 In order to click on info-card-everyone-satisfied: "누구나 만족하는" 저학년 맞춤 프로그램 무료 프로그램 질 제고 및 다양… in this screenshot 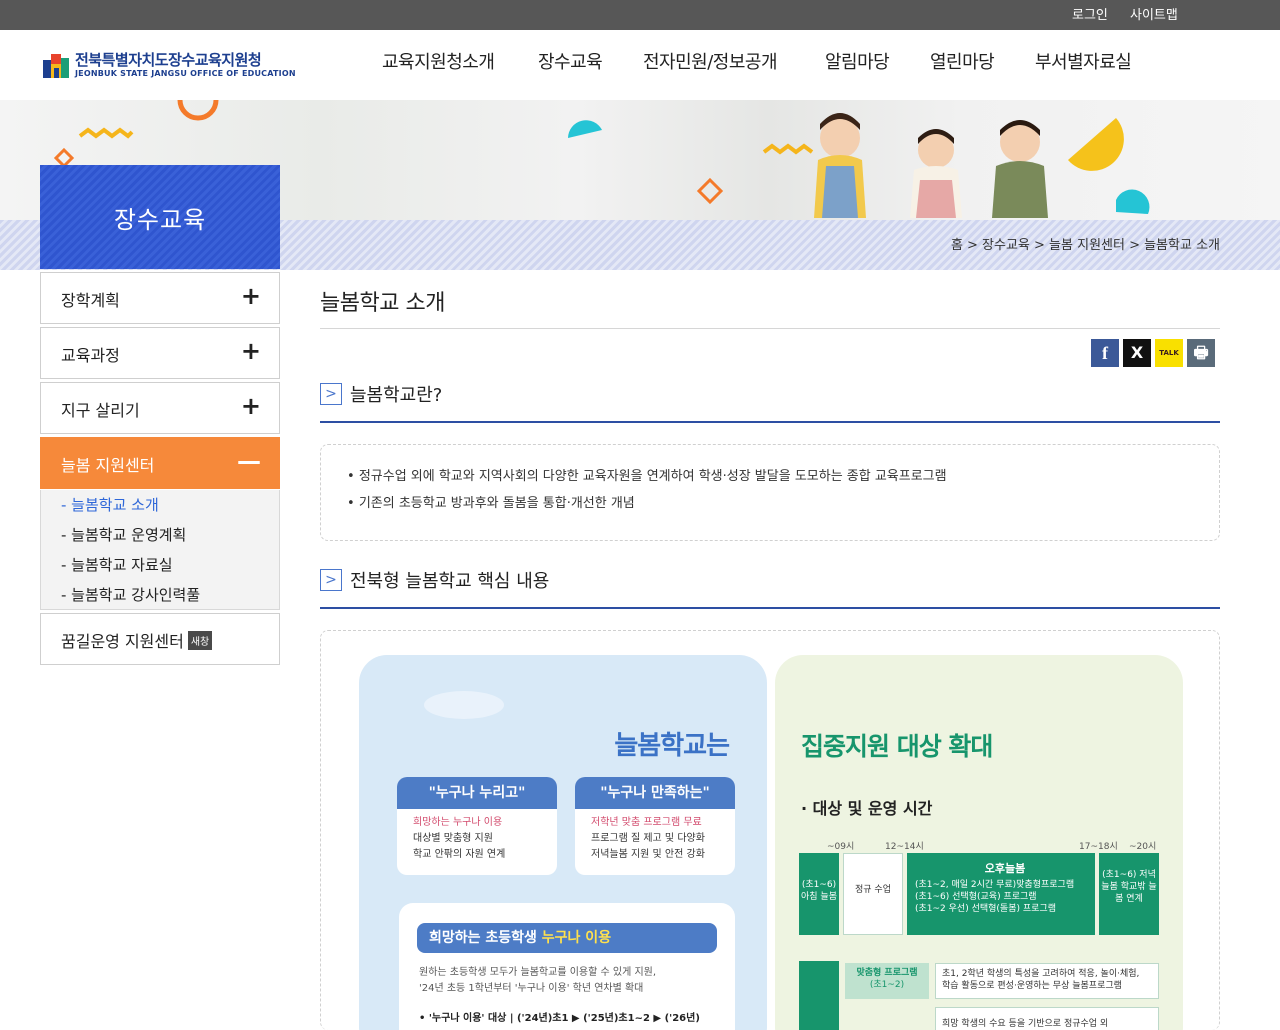, I will do `click(655, 826)`.